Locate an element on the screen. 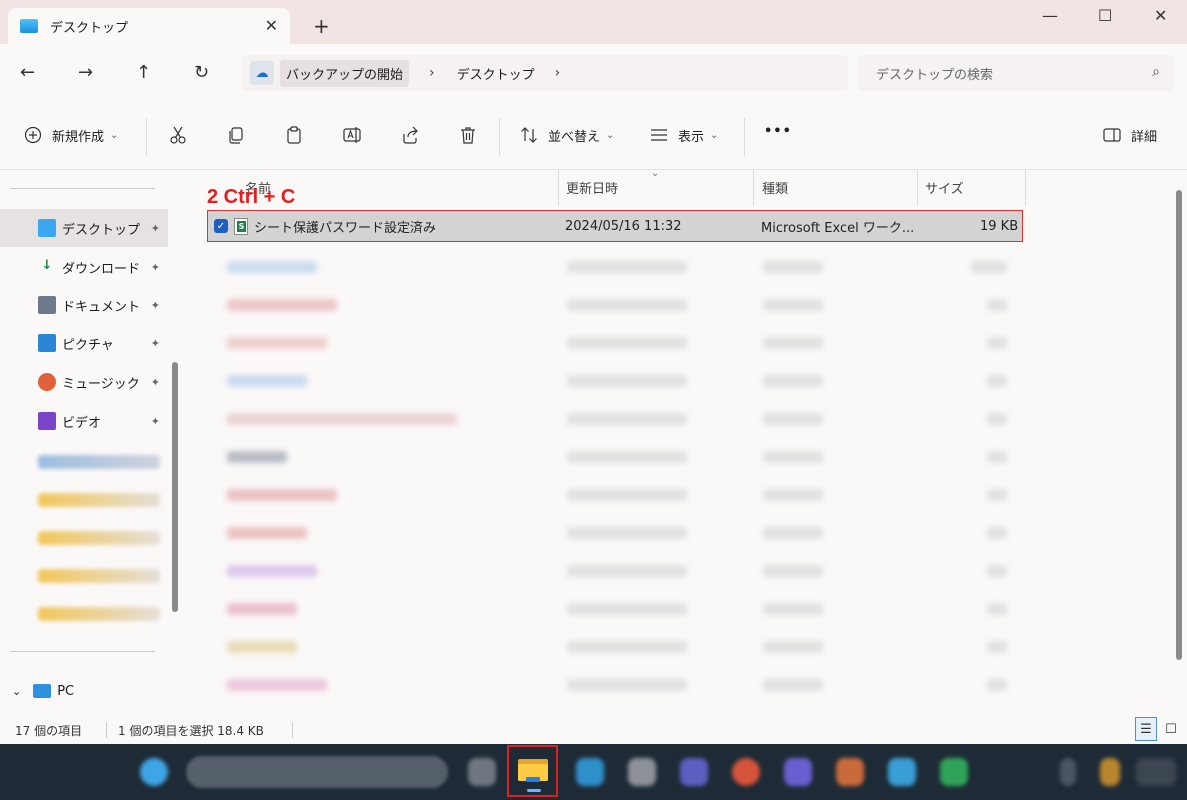  copy-button is located at coordinates (240, 135).